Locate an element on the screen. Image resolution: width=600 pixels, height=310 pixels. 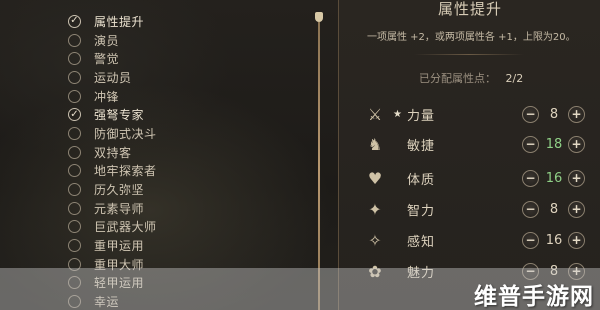
feat-item: 防御式决斗 is located at coordinates (183, 133).